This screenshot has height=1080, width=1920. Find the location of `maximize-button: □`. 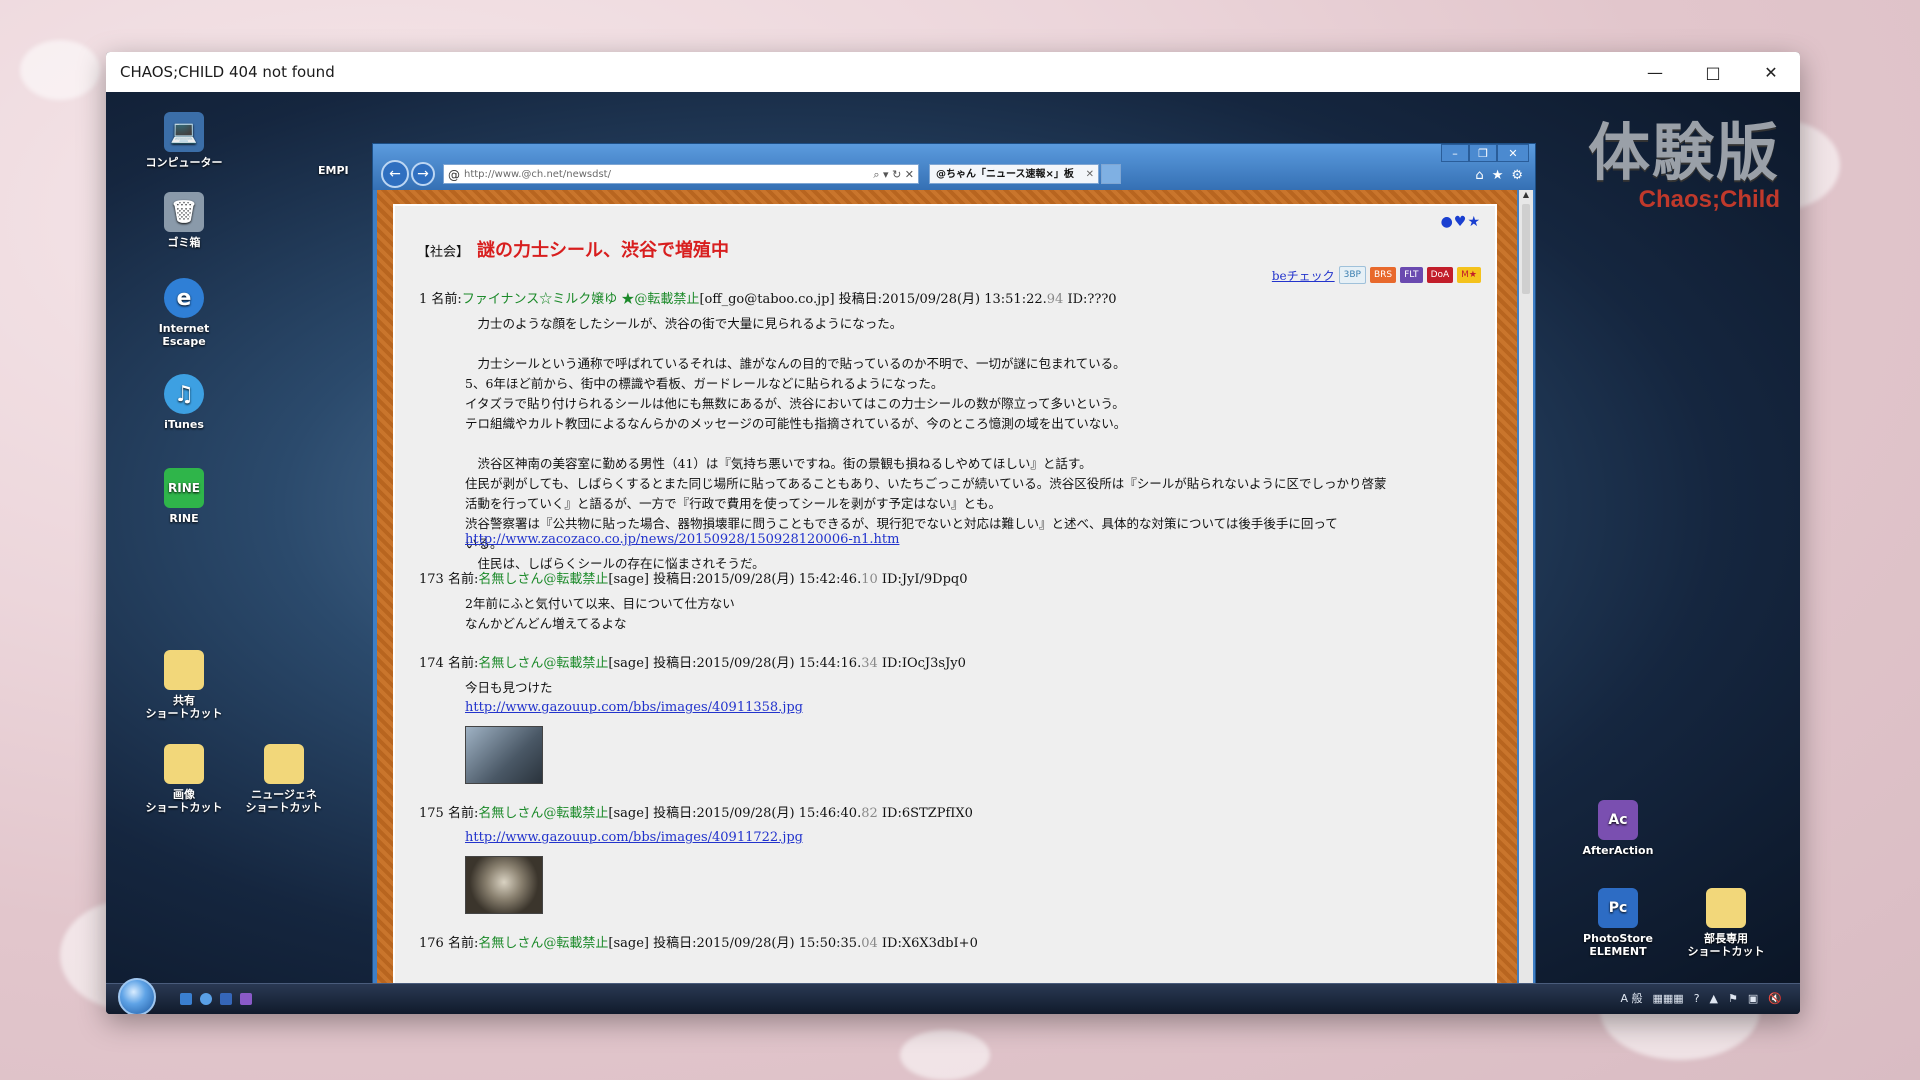

maximize-button: □ is located at coordinates (1713, 72).